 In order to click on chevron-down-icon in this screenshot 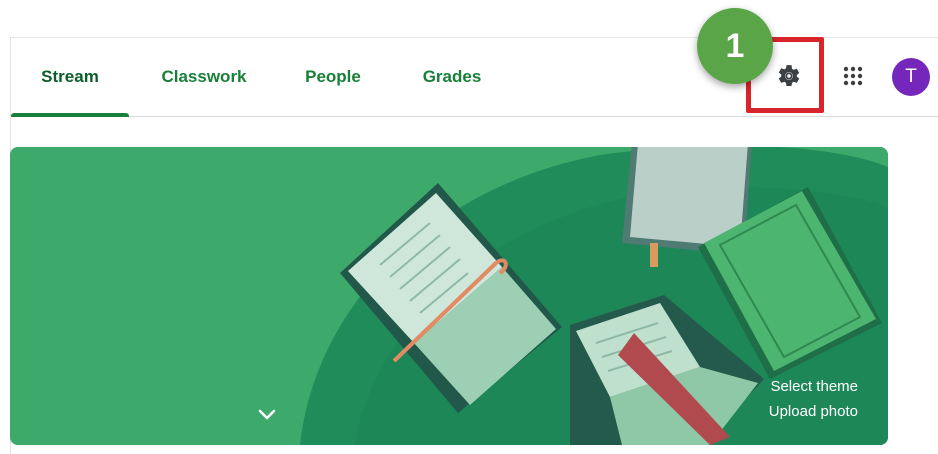, I will do `click(267, 414)`.